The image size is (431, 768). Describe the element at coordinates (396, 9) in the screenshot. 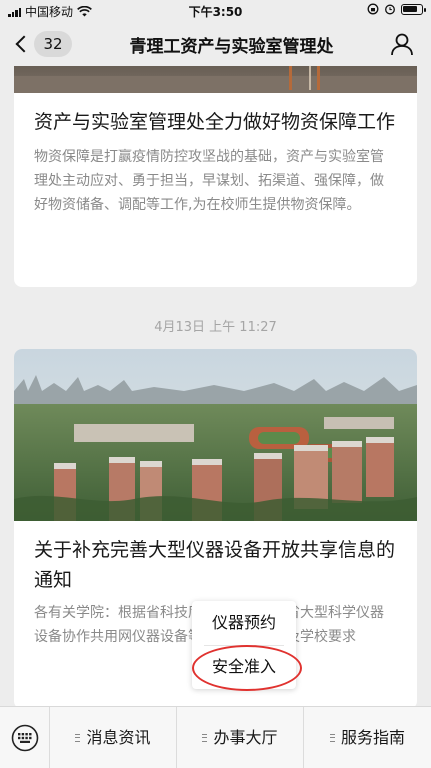

I see `status-right` at that location.